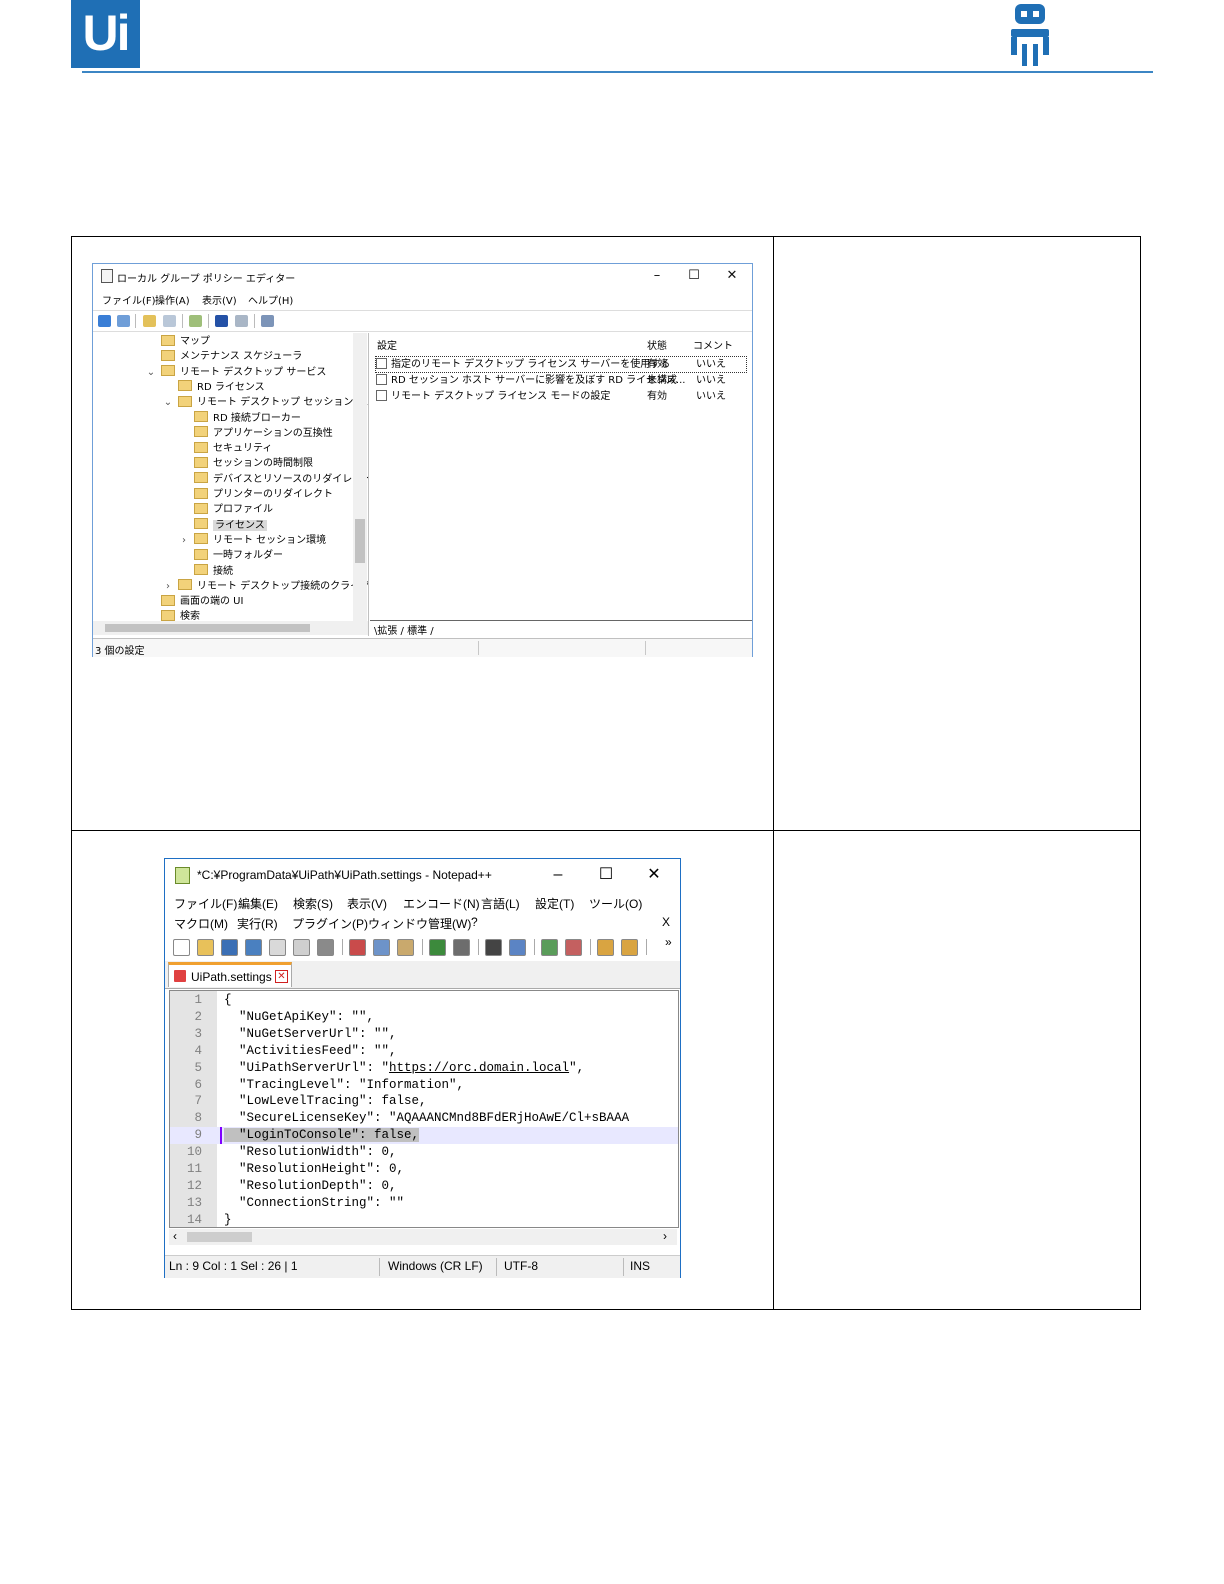 The image size is (1224, 1584). I want to click on tree-hscroll-thumb, so click(207, 628).